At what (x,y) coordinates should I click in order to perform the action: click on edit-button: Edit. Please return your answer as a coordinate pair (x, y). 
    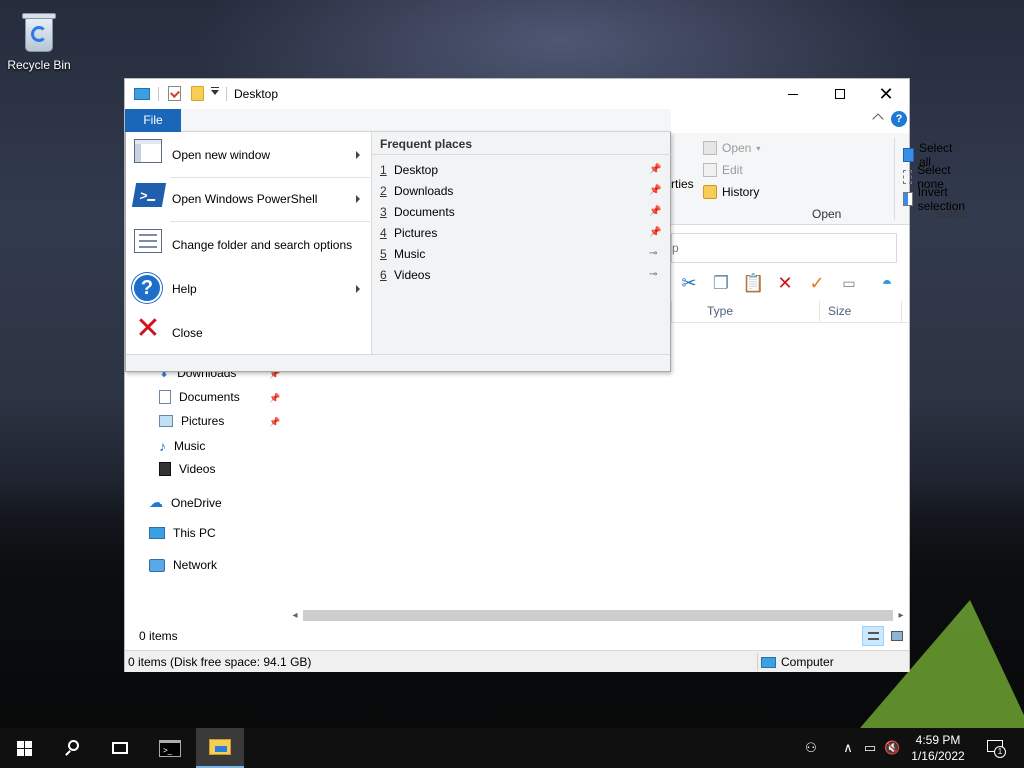
    Looking at the image, I should click on (723, 170).